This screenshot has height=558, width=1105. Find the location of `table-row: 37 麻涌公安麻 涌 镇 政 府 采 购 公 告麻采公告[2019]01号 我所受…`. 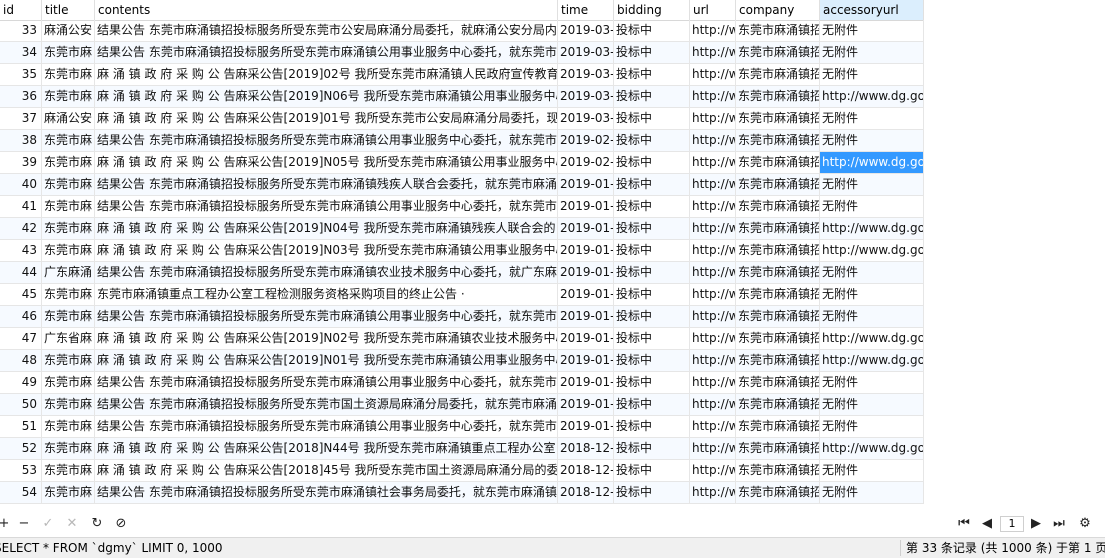

table-row: 37 麻涌公安麻 涌 镇 政 府 采 购 公 告麻采公告[2019]01号 我所受… is located at coordinates (462, 119).